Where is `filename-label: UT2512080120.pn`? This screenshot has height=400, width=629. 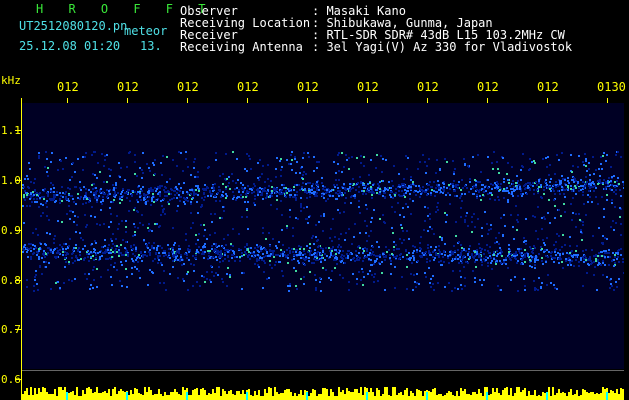
filename-label: UT2512080120.pn is located at coordinates (73, 26).